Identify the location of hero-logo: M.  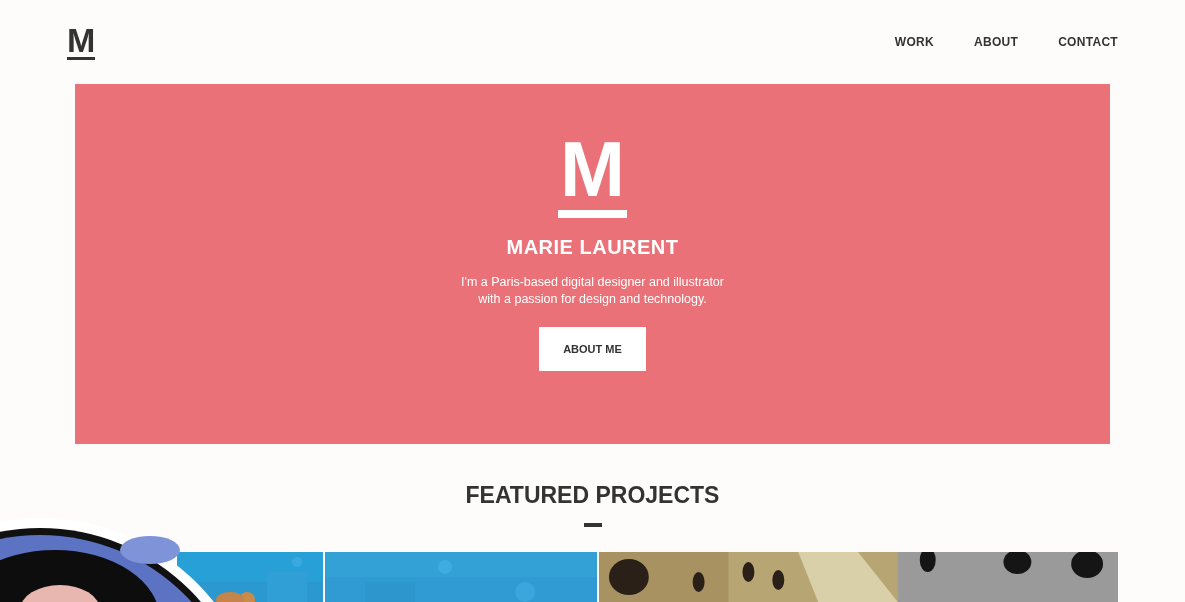
(592, 176).